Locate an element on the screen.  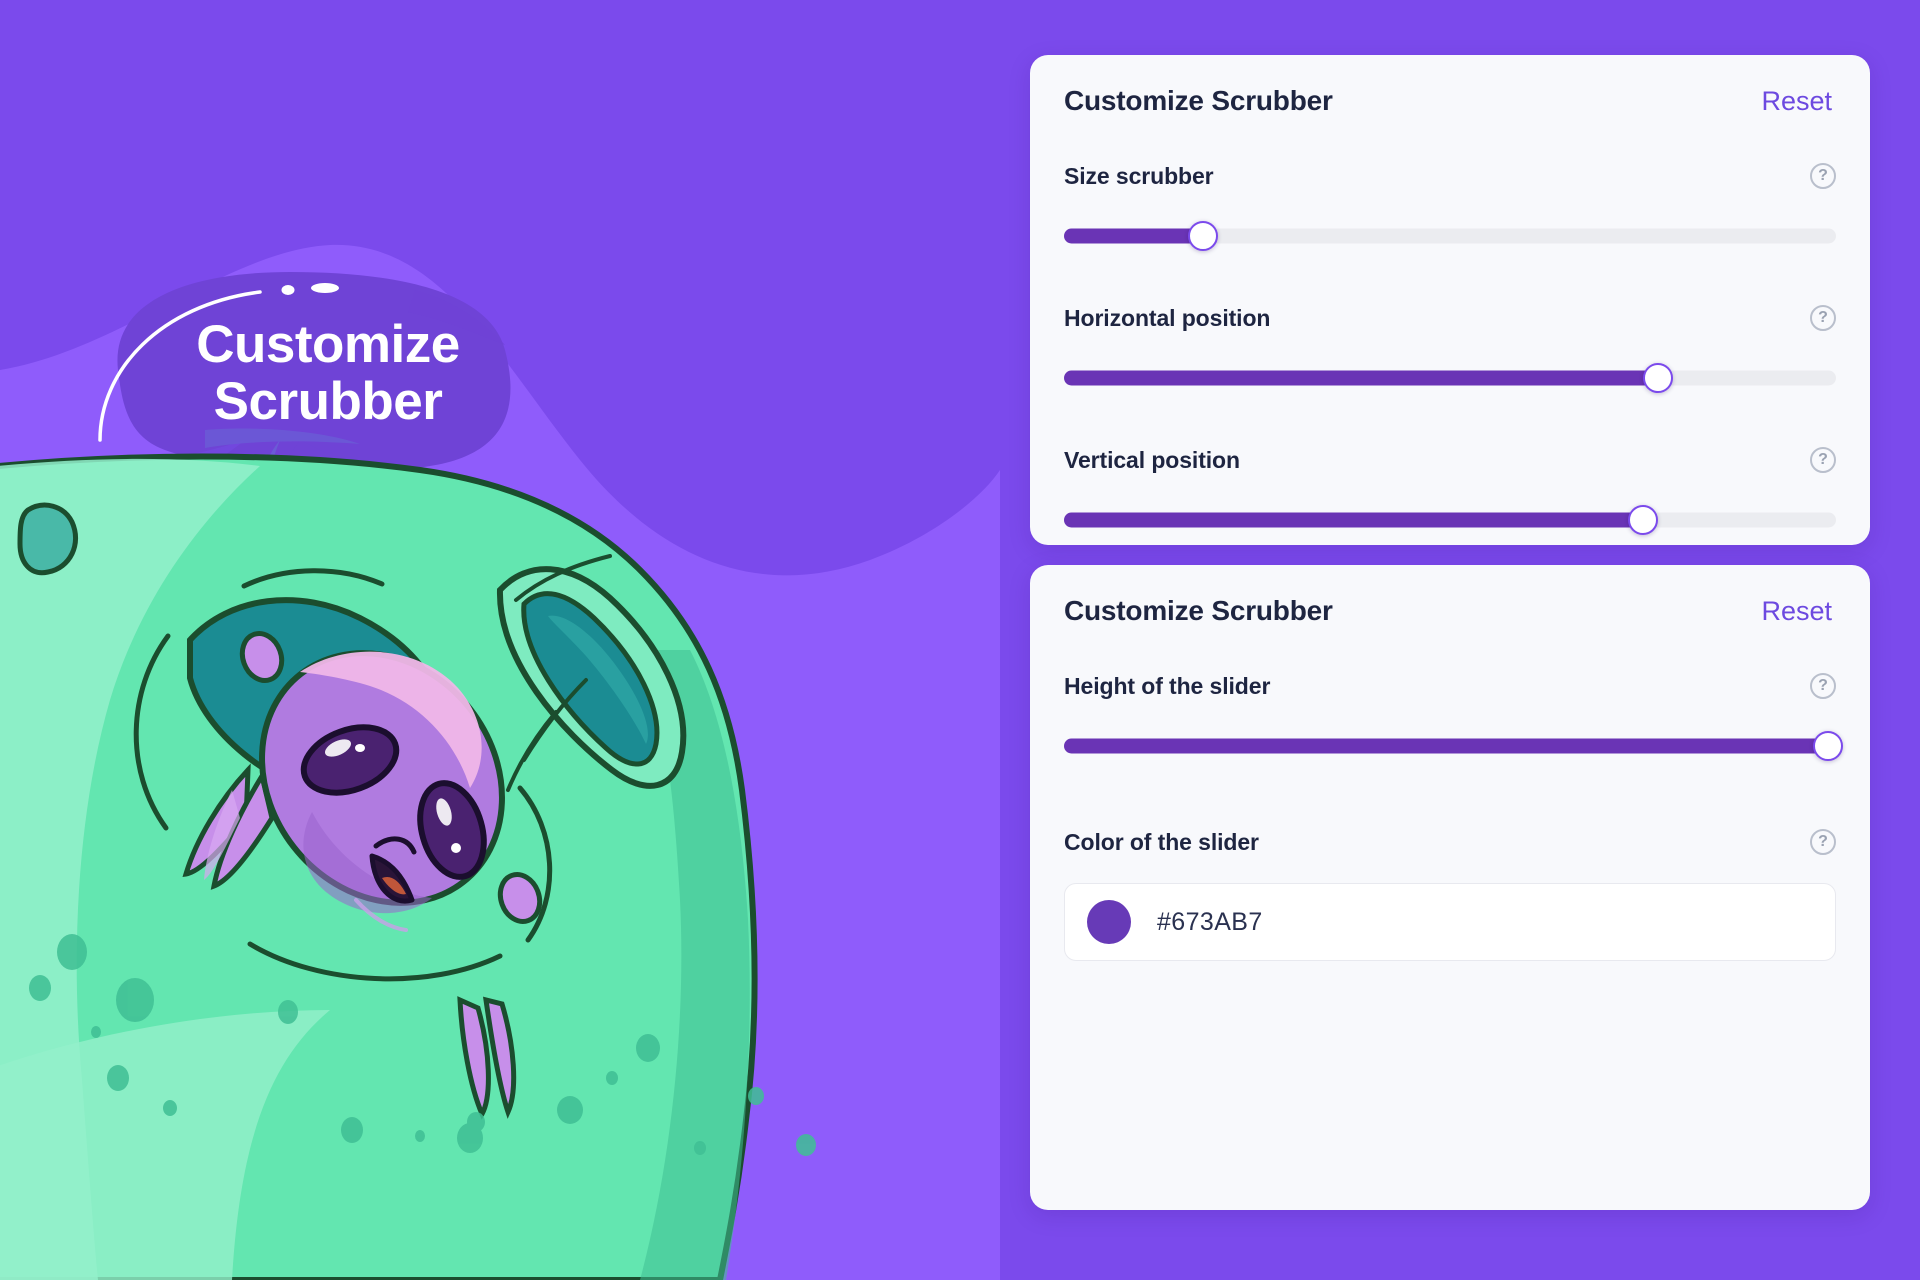
blob-leaf-shape is located at coordinates (48, 539).